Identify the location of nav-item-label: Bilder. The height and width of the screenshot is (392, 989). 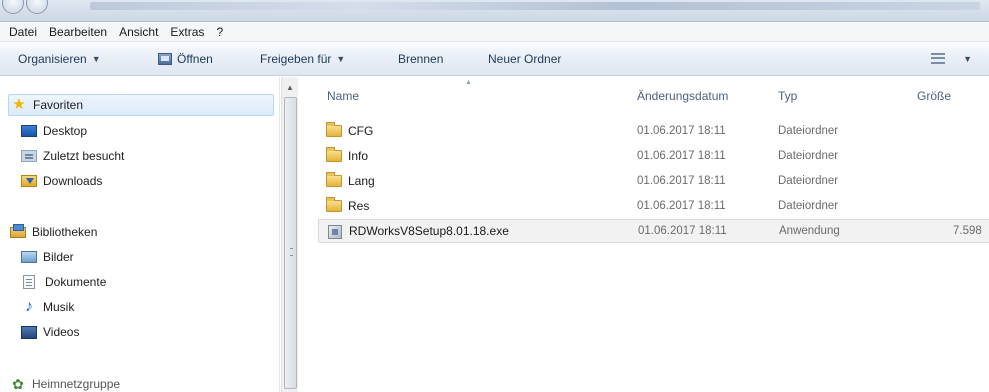
(58, 257).